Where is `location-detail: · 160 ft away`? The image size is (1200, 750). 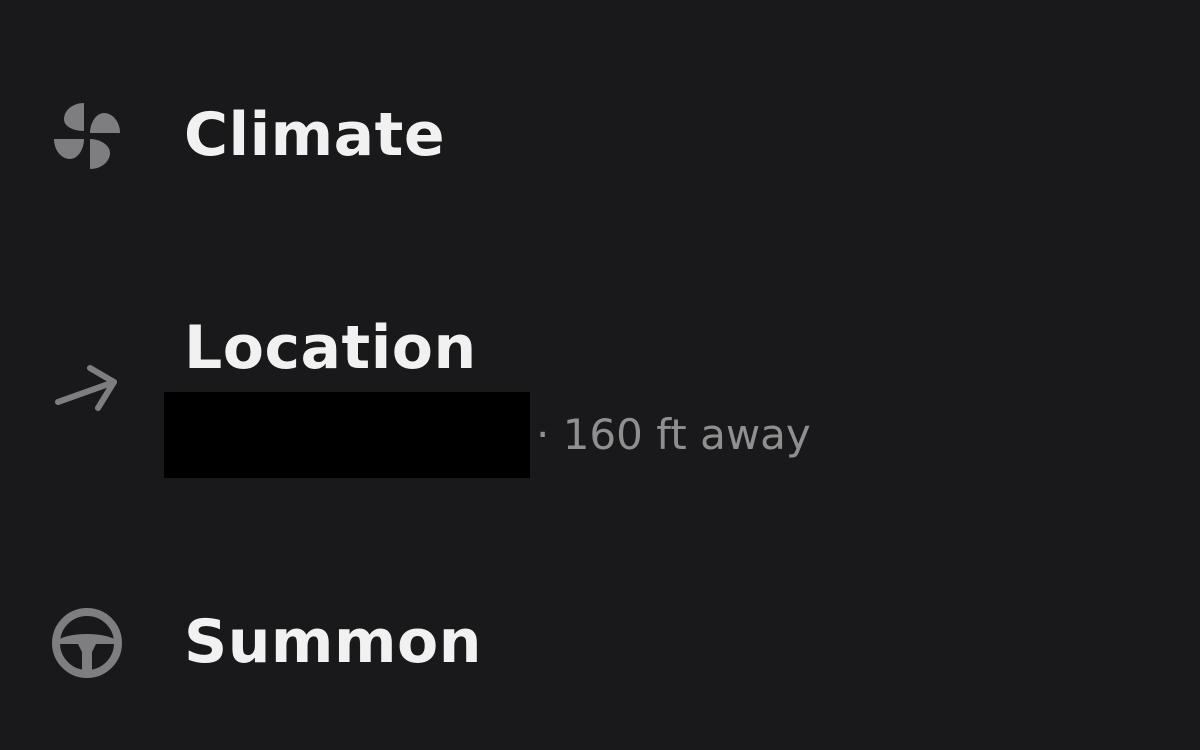
location-detail: · 160 ft away is located at coordinates (487, 435).